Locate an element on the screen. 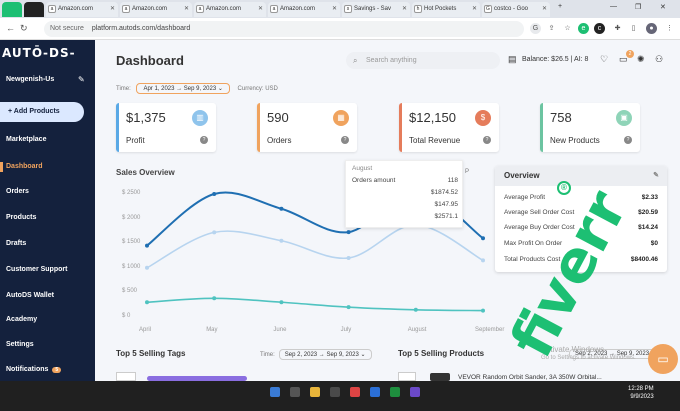 The height and width of the screenshot is (411, 680). wallet-icon: ▤ is located at coordinates (512, 59).